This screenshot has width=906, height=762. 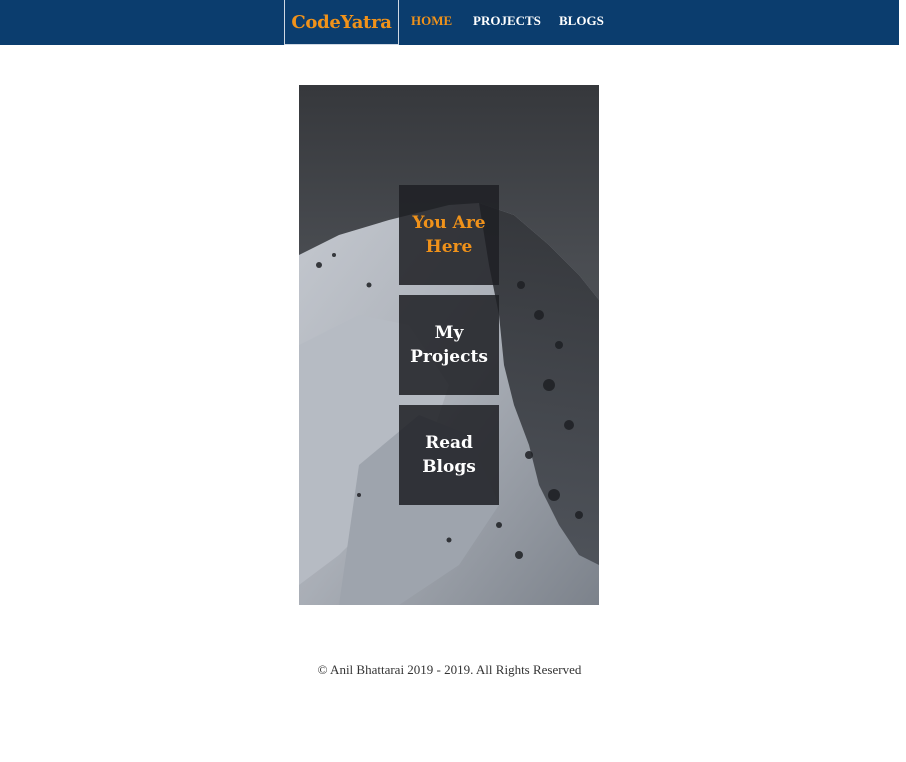 I want to click on nav-link-home: HOME, so click(x=431, y=21).